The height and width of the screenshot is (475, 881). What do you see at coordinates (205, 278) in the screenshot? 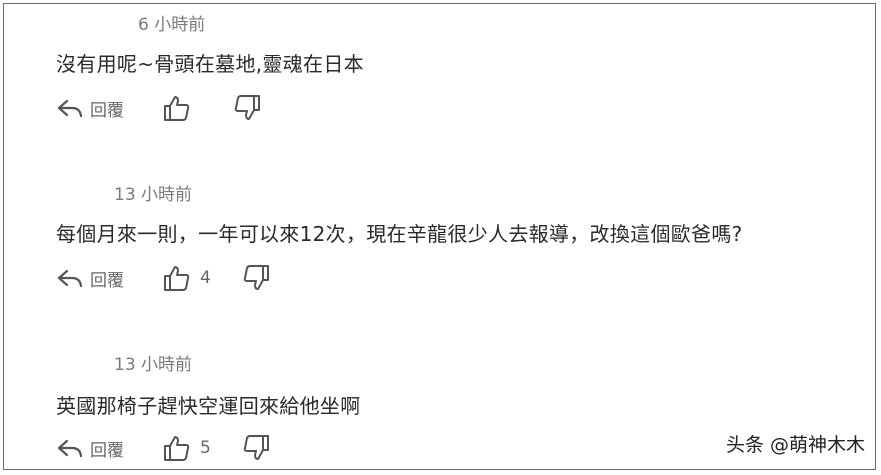
I see `like-count: 4` at bounding box center [205, 278].